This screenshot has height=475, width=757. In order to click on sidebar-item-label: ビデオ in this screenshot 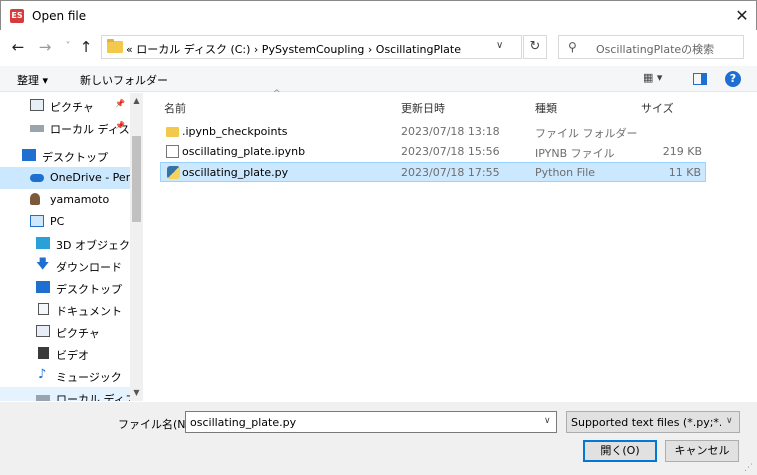, I will do `click(72, 355)`.